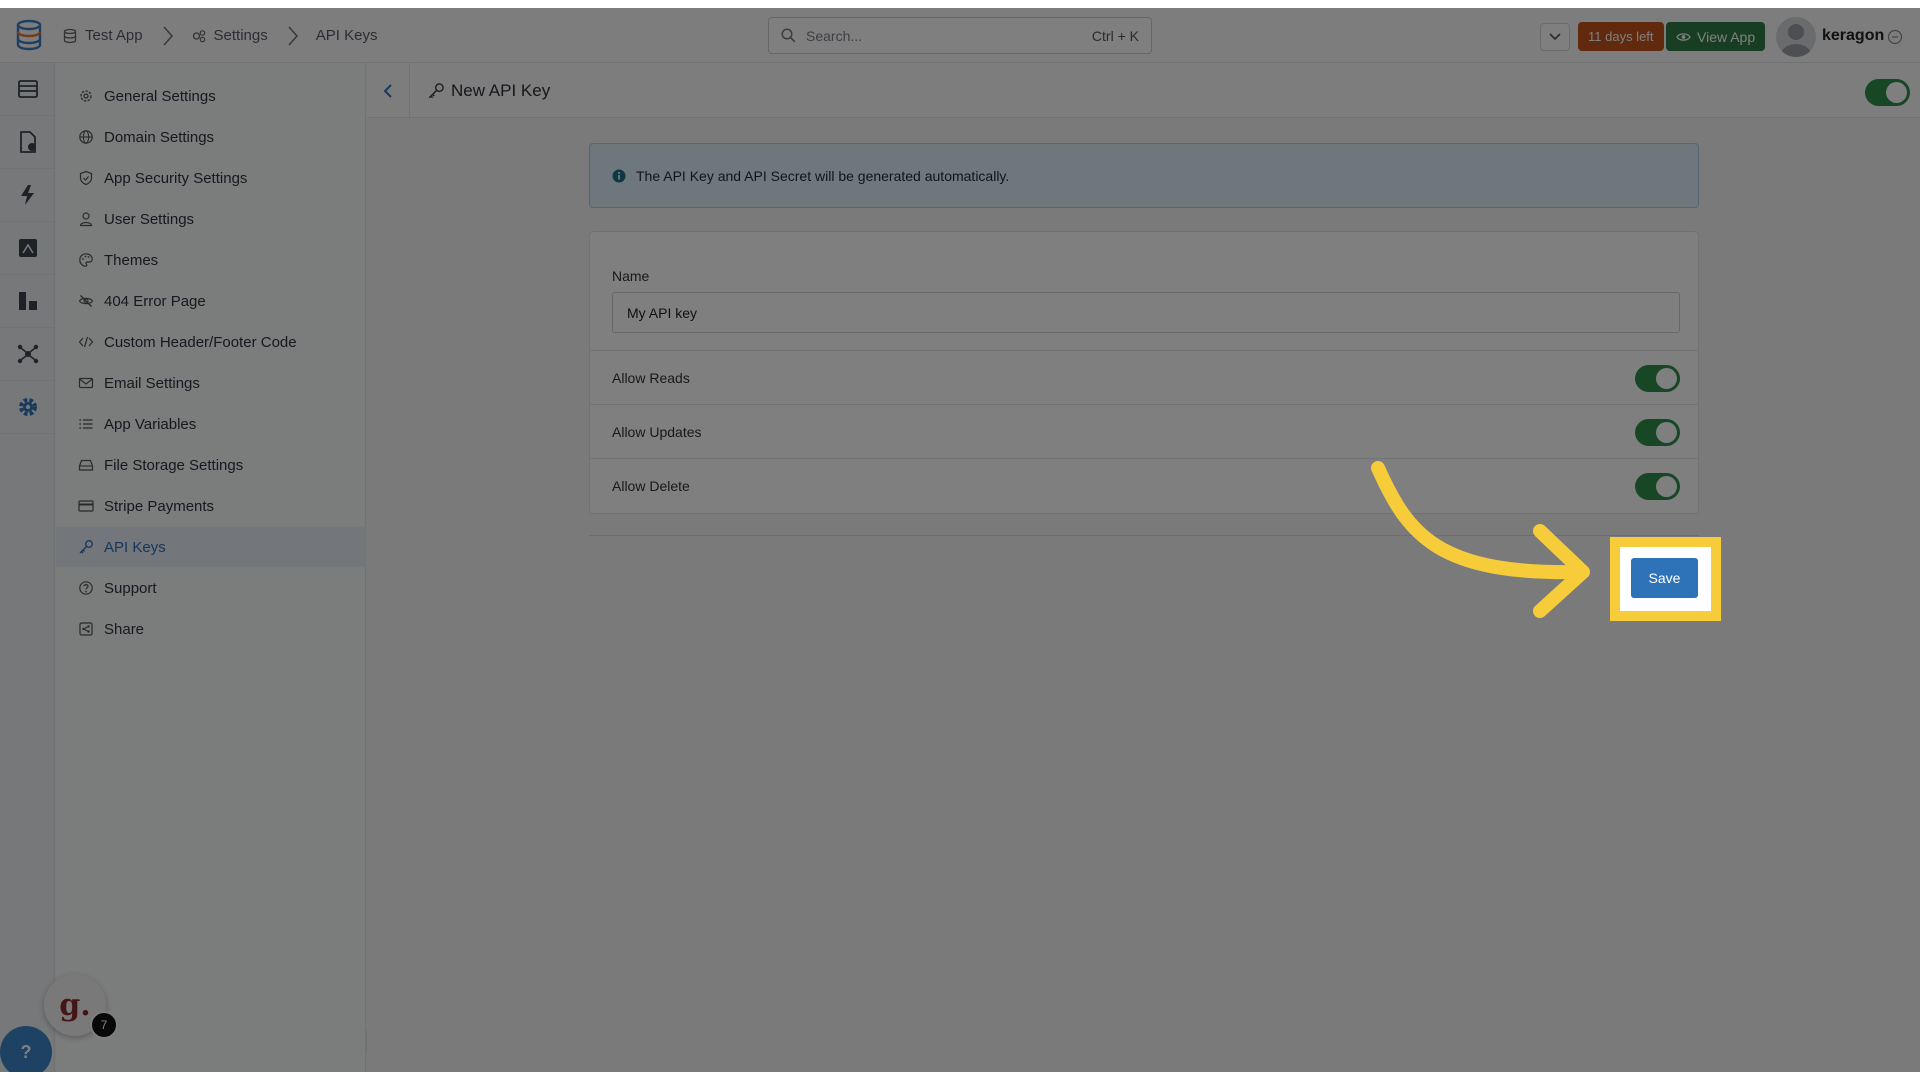 The image size is (1920, 1080). I want to click on page-title: New API Key, so click(488, 91).